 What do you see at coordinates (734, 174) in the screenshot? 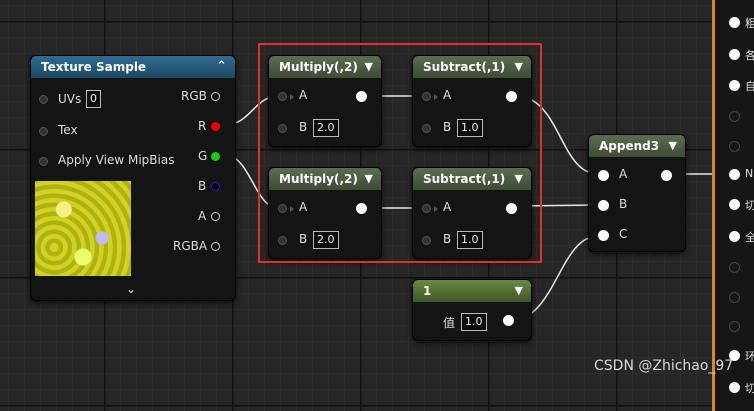
I see `normal-input-pin` at bounding box center [734, 174].